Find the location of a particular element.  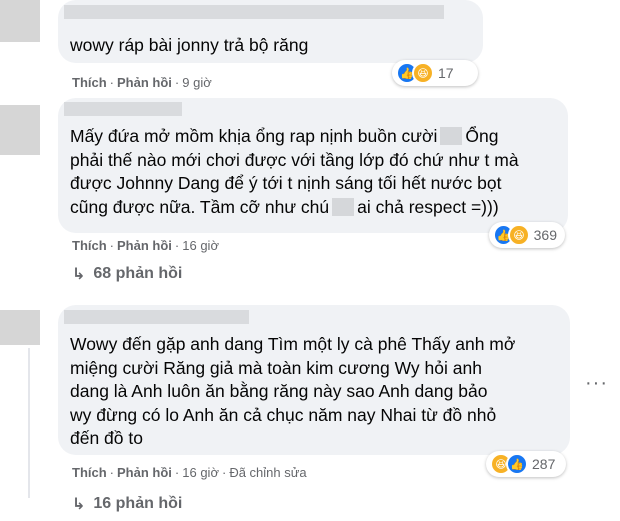

reaction-summary: 😆 👍 287 is located at coordinates (526, 464).